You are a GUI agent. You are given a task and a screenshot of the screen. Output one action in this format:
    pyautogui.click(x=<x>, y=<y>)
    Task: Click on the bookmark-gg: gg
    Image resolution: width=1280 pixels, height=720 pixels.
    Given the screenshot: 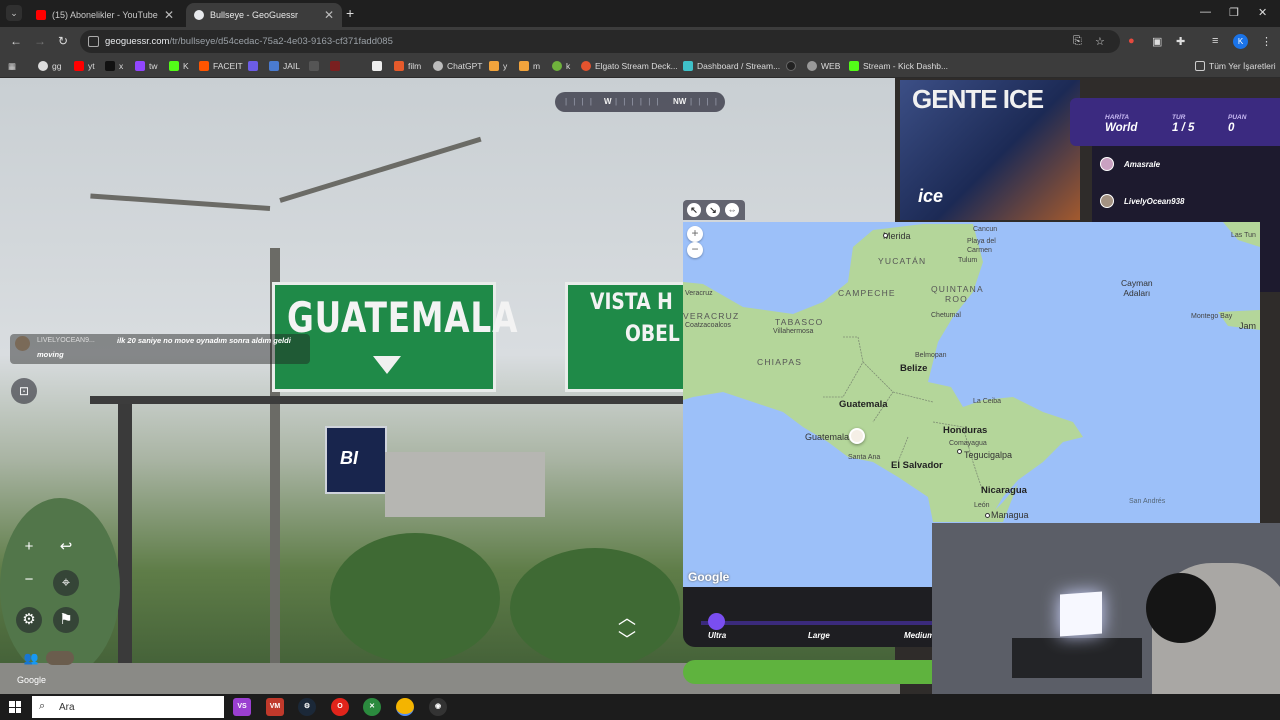 What is the action you would take?
    pyautogui.click(x=49, y=66)
    